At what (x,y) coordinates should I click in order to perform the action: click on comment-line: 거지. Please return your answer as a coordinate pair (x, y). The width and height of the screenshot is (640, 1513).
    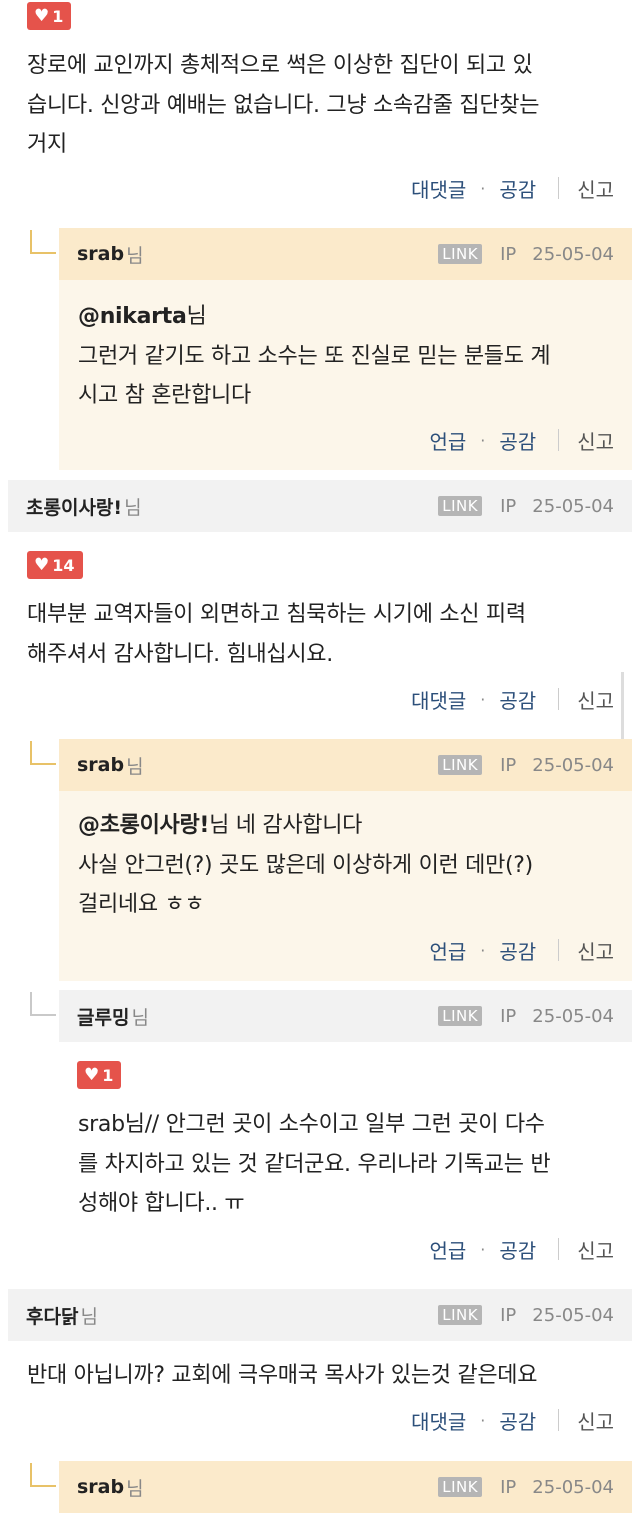
    Looking at the image, I should click on (47, 144).